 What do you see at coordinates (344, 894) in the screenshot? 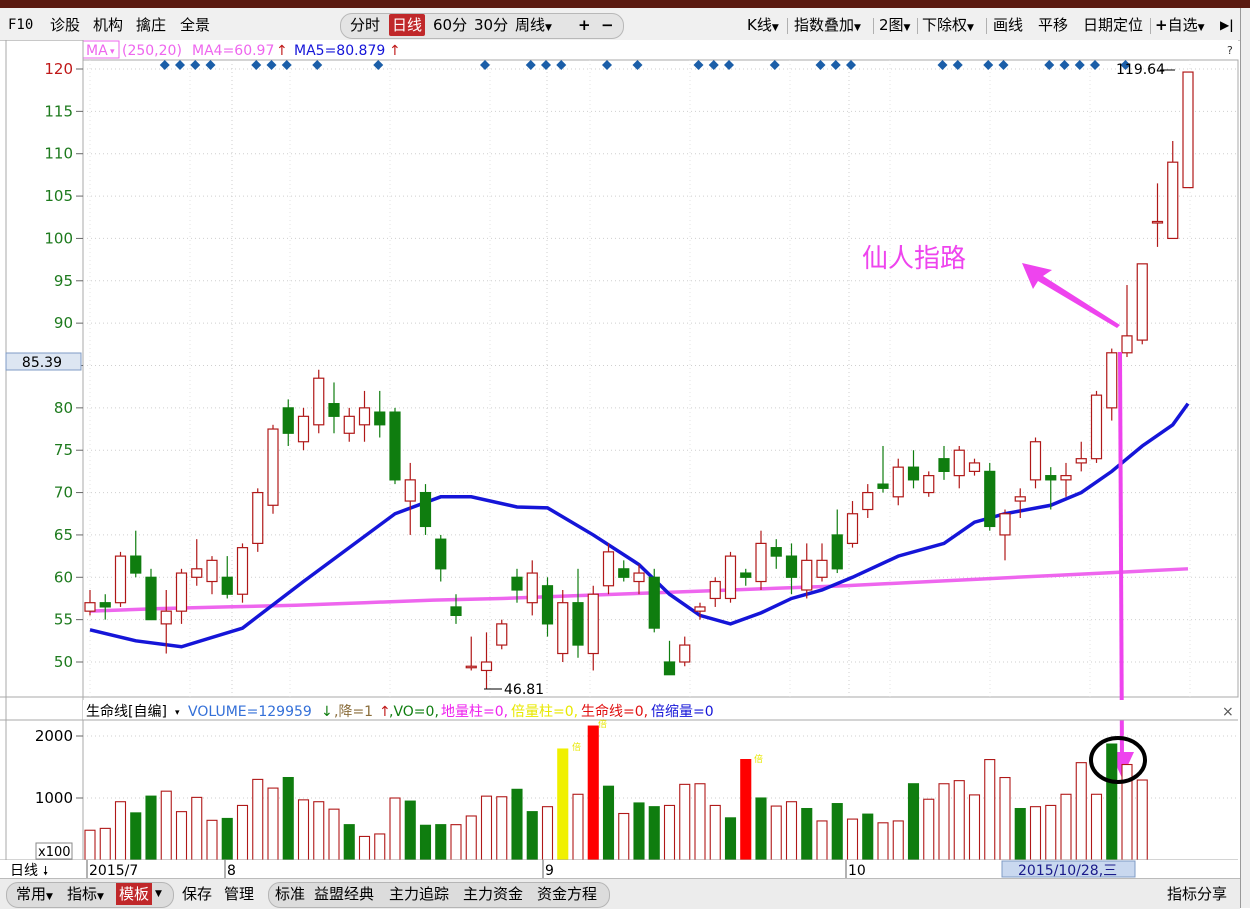
I see `tab-yimengjingdian: 益盟经典` at bounding box center [344, 894].